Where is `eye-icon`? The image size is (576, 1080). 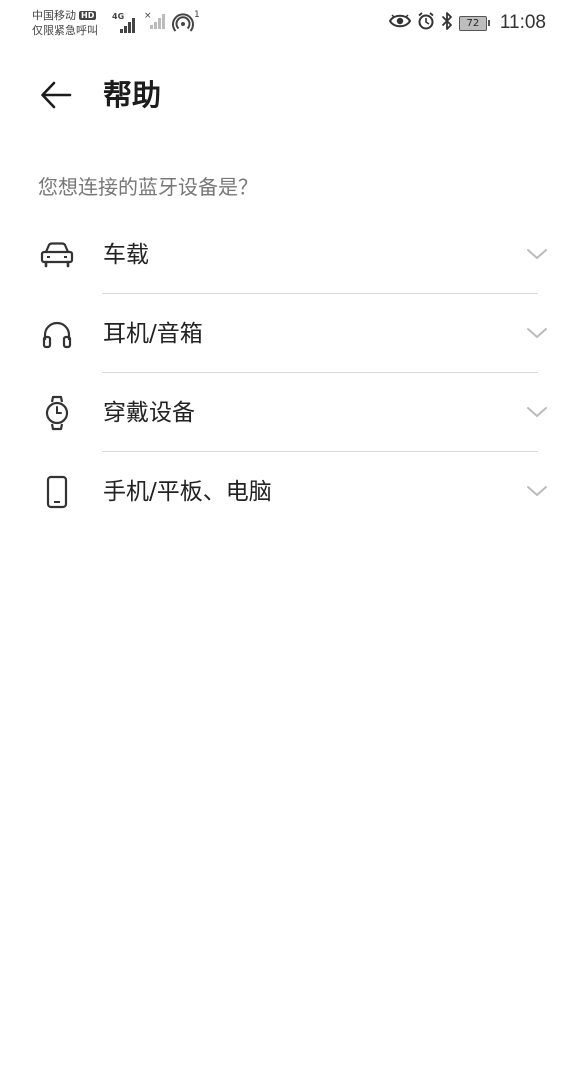
eye-icon is located at coordinates (400, 23).